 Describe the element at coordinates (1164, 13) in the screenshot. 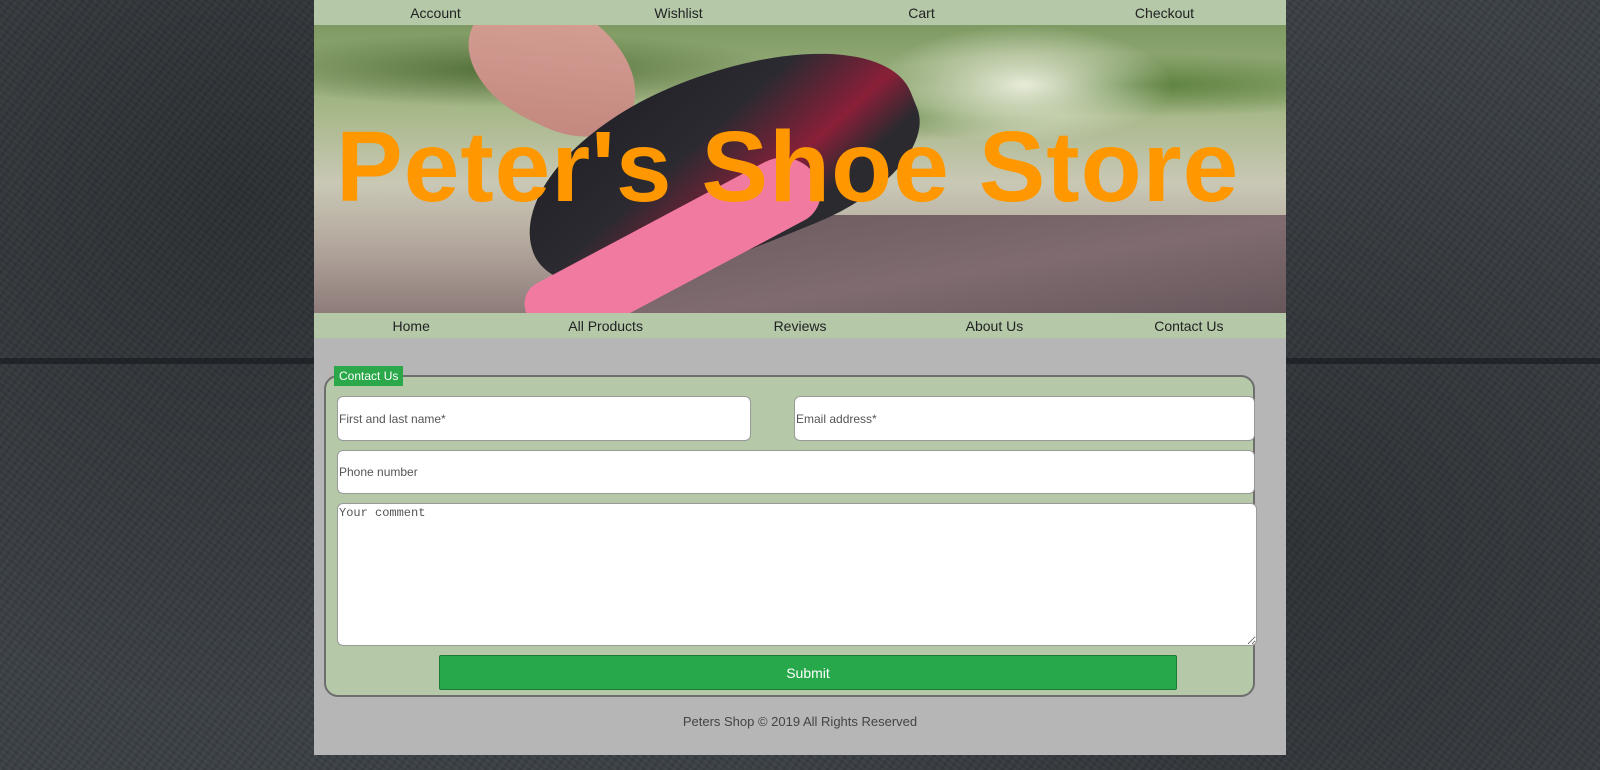

I see `top-nav-checkout-link: Checkout` at that location.